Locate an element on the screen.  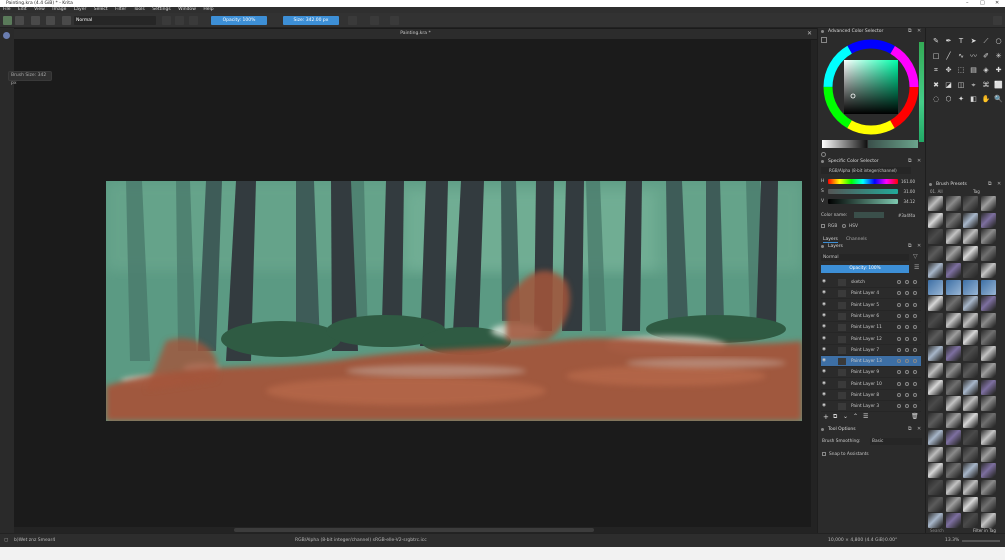
color-name-value: #3a4f4a is located at coordinates (906, 215).